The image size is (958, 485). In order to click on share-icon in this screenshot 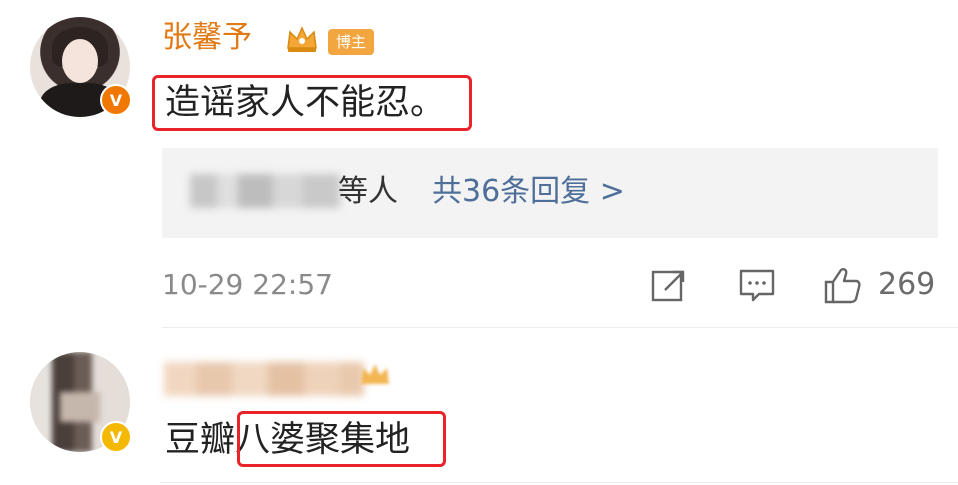, I will do `click(669, 286)`.